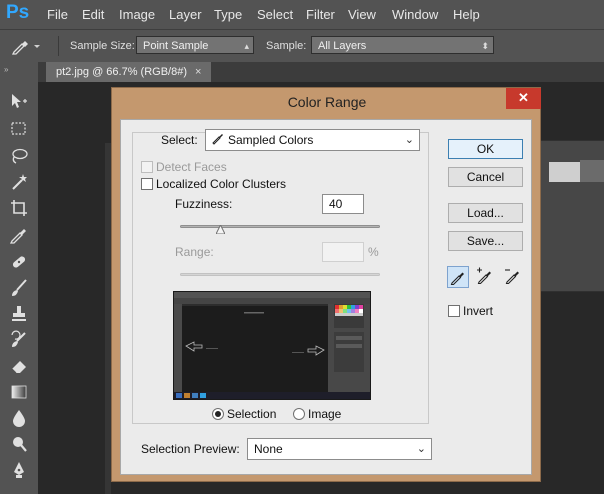  Describe the element at coordinates (190, 449) in the screenshot. I see `selection-preview-label: Selection Preview:` at that location.